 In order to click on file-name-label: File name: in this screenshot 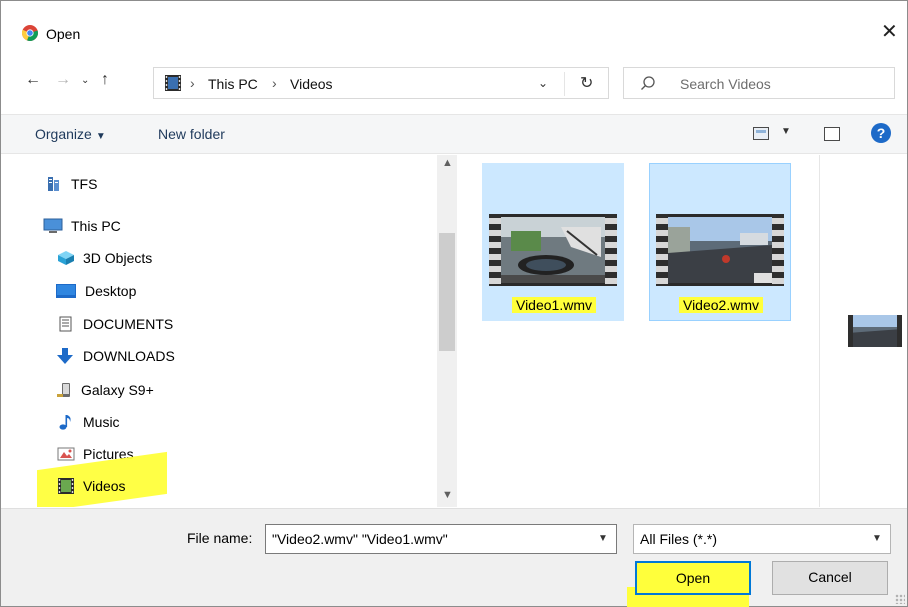, I will do `click(220, 538)`.